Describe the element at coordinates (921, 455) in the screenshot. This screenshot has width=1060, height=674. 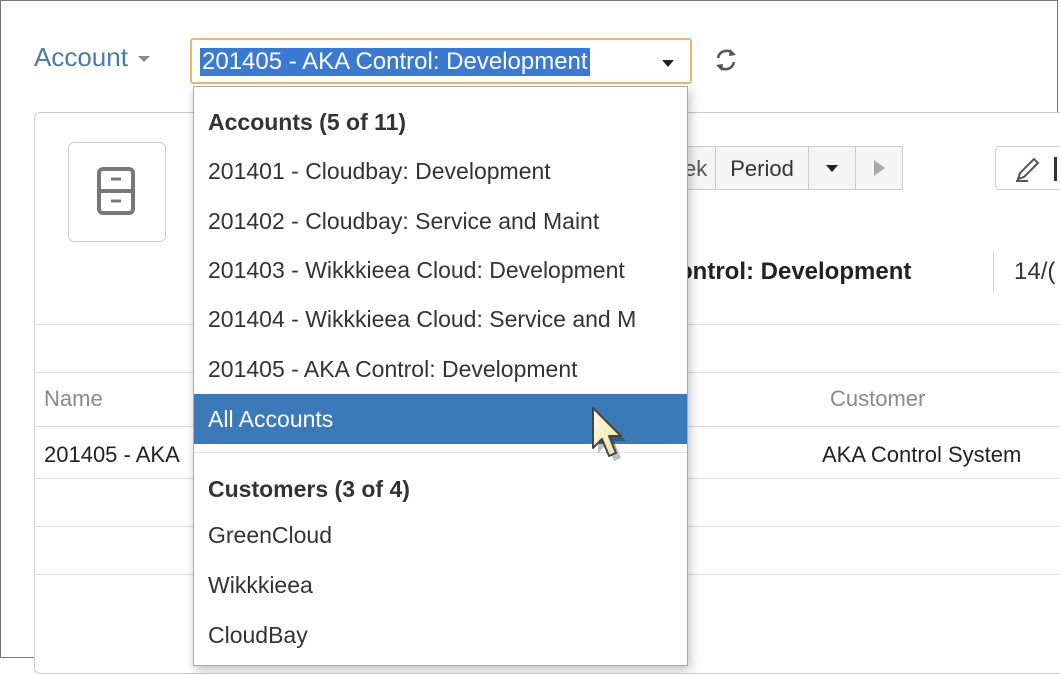
I see `table-cell-customer: AKA Control System` at that location.